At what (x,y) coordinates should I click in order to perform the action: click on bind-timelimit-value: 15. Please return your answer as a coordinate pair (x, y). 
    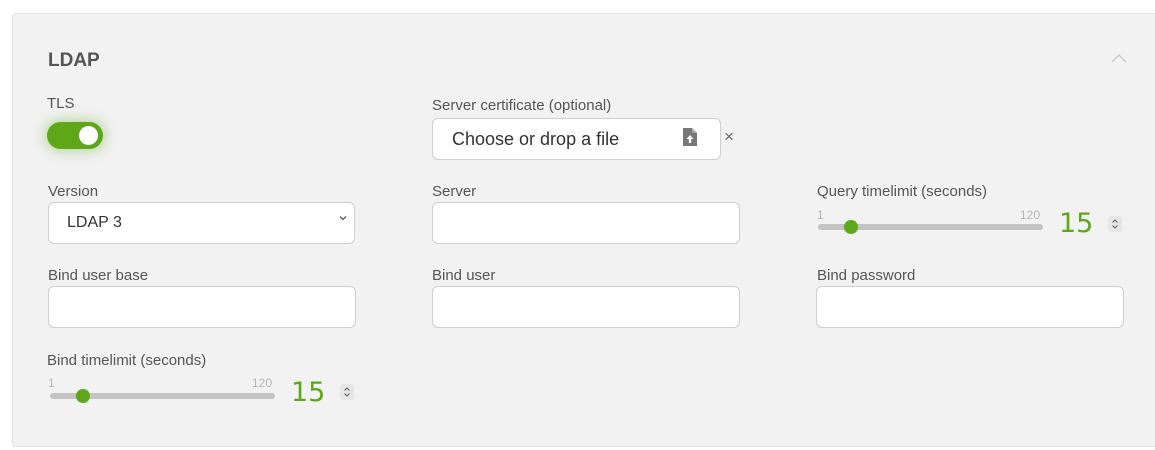
    Looking at the image, I should click on (308, 392).